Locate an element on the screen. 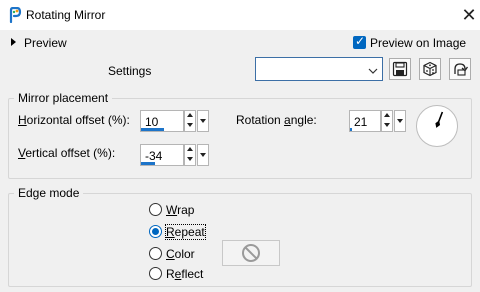  repeat-radio is located at coordinates (155, 231).